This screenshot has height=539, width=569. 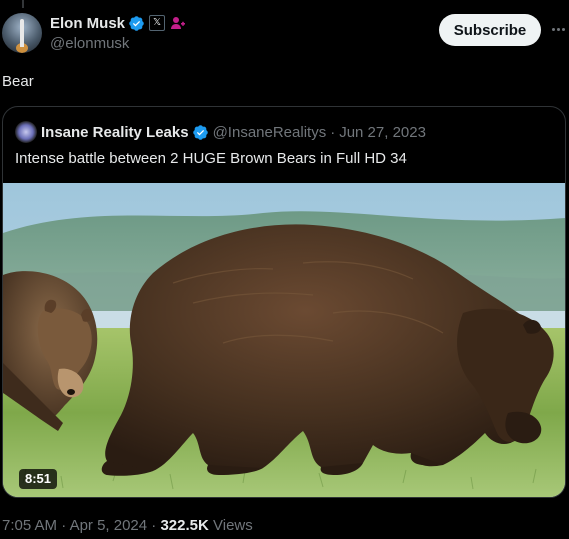 I want to click on tweet-text: Bear, so click(x=18, y=81).